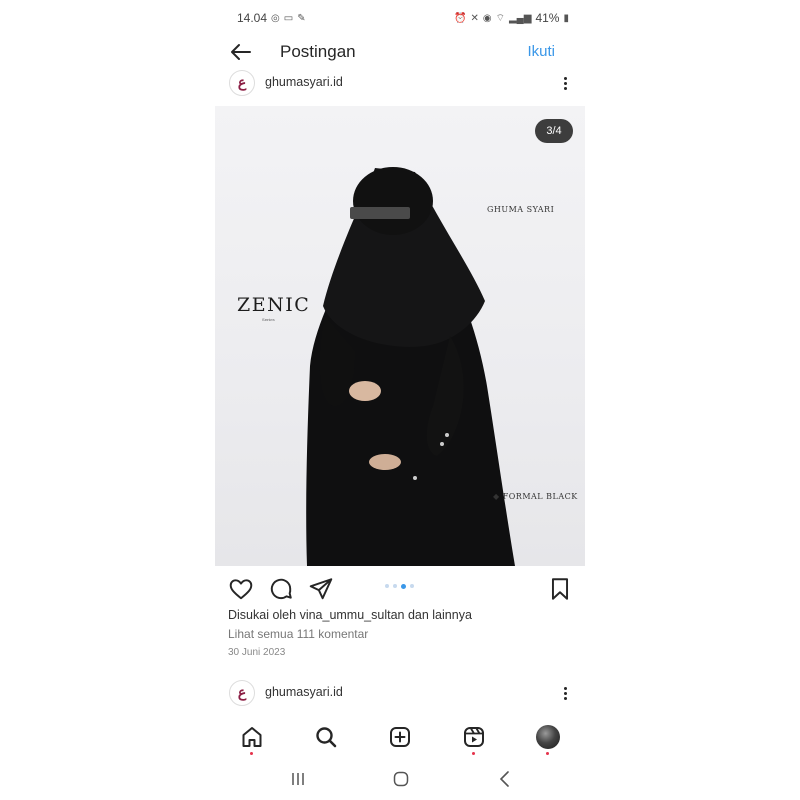  I want to click on status-left: 14.04 ◎ ▭ ✎, so click(271, 18).